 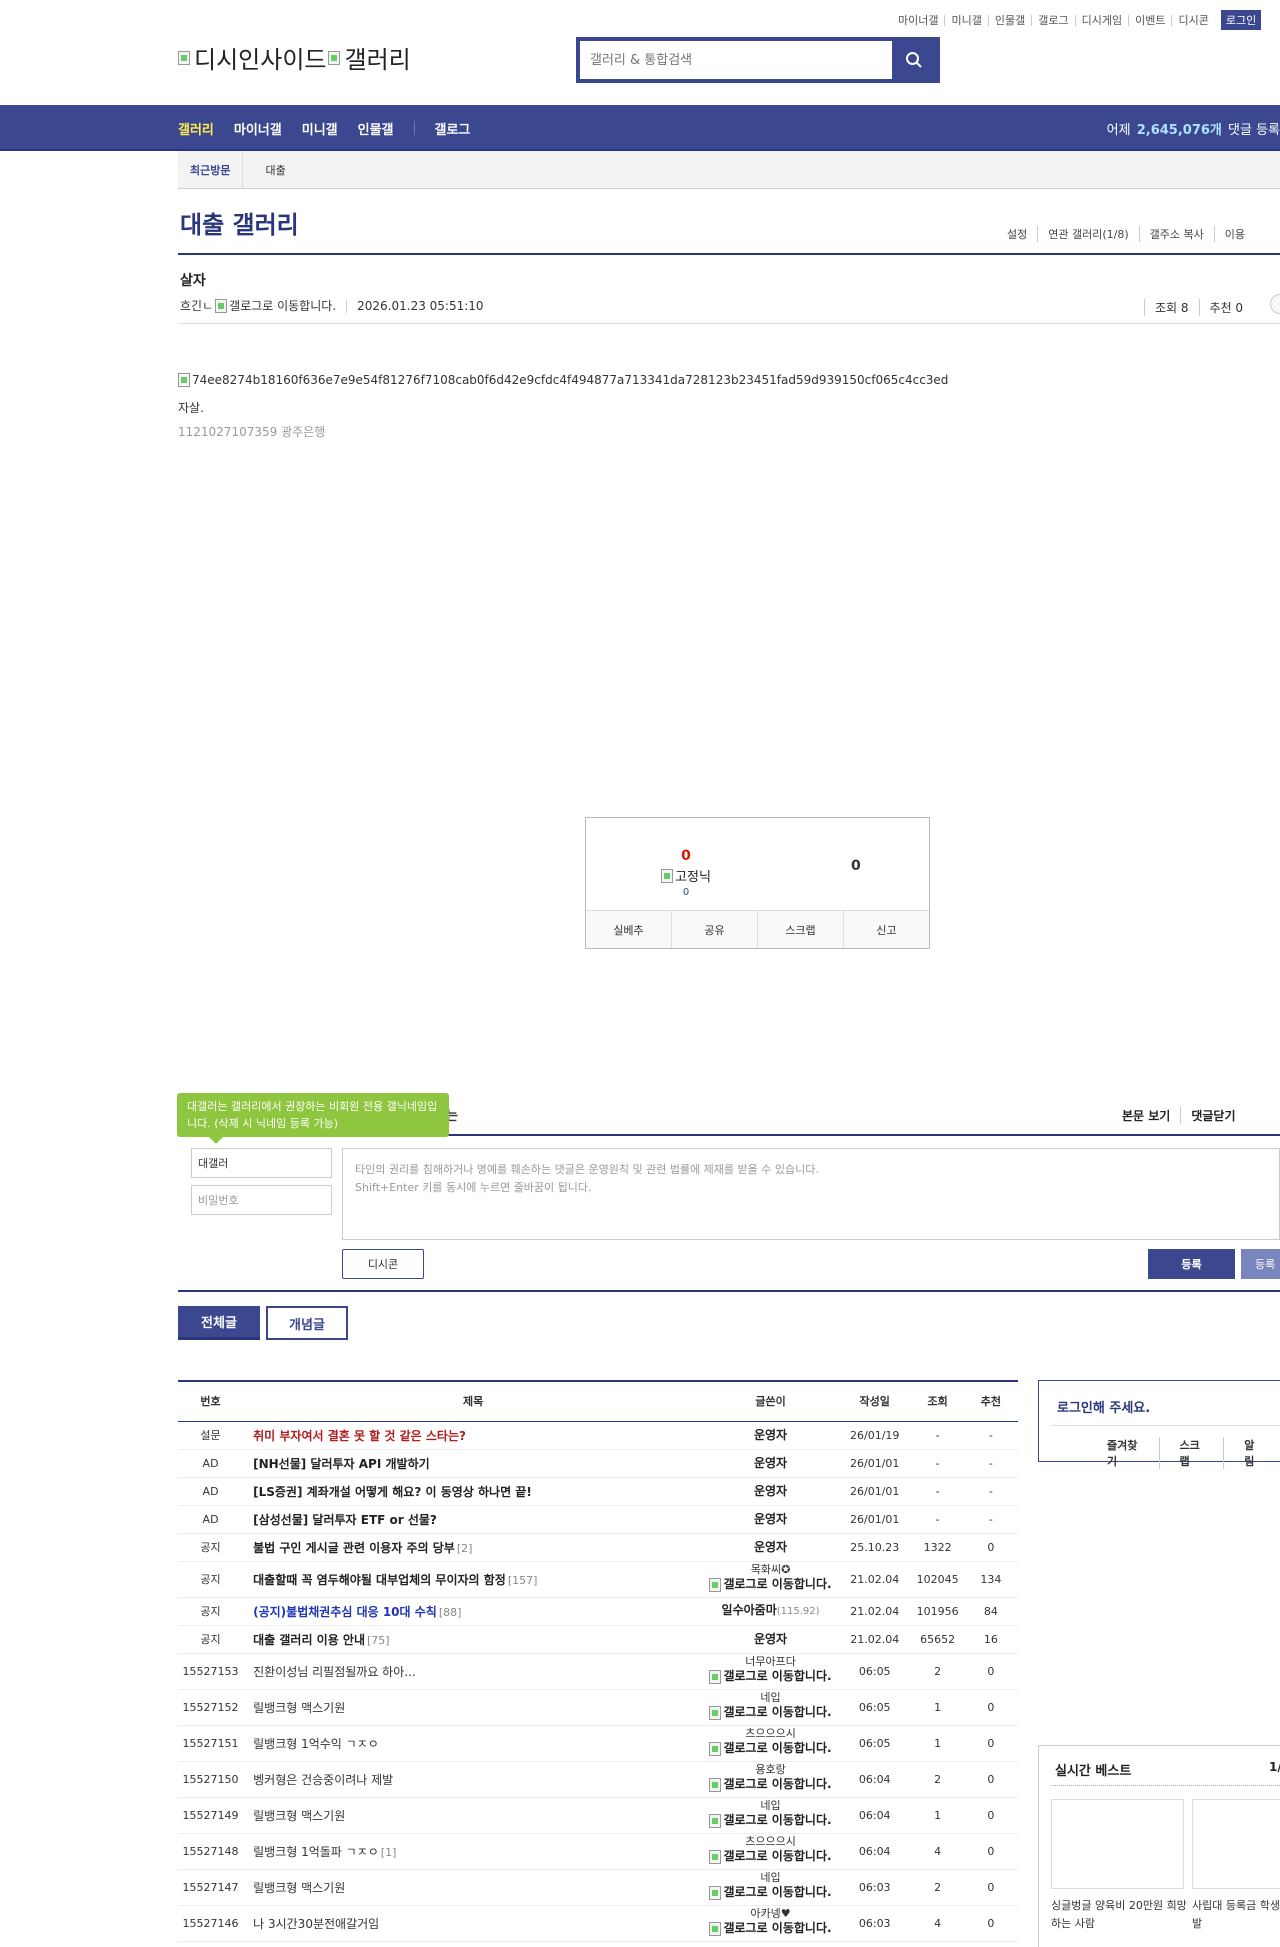 What do you see at coordinates (316, 1744) in the screenshot?
I see `row-subject-text: 릴뱅크형 1억수익 ㄱㅈㅇ` at bounding box center [316, 1744].